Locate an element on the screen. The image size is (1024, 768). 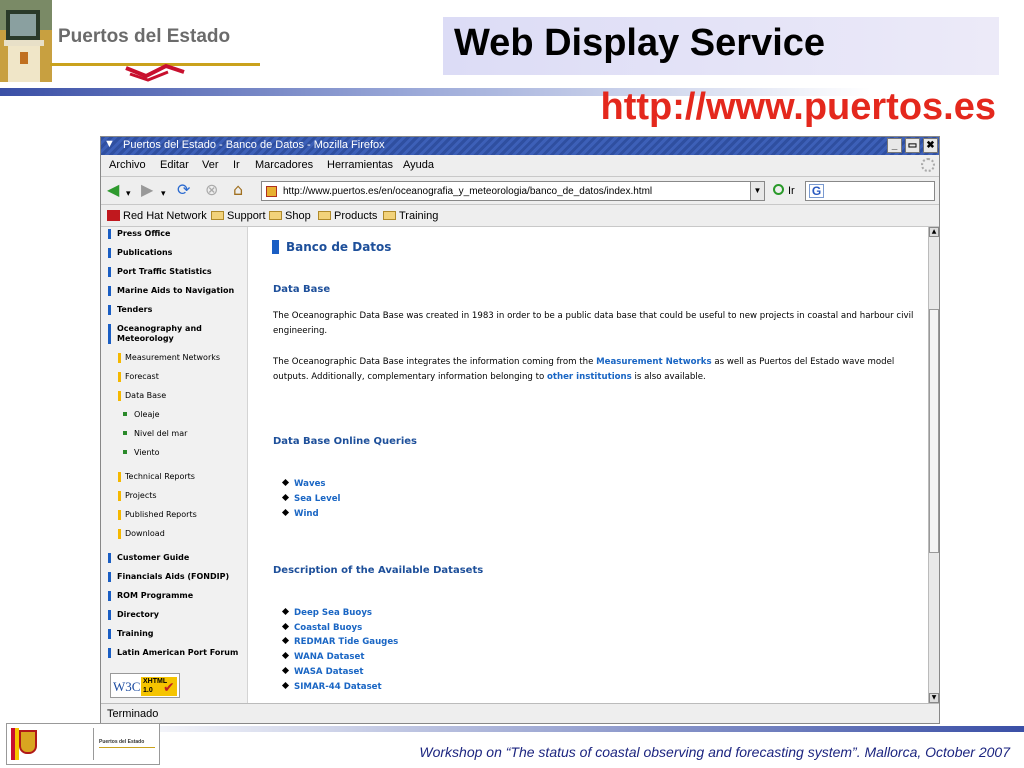
sidebar-item-download: Download is located at coordinates (141, 534).